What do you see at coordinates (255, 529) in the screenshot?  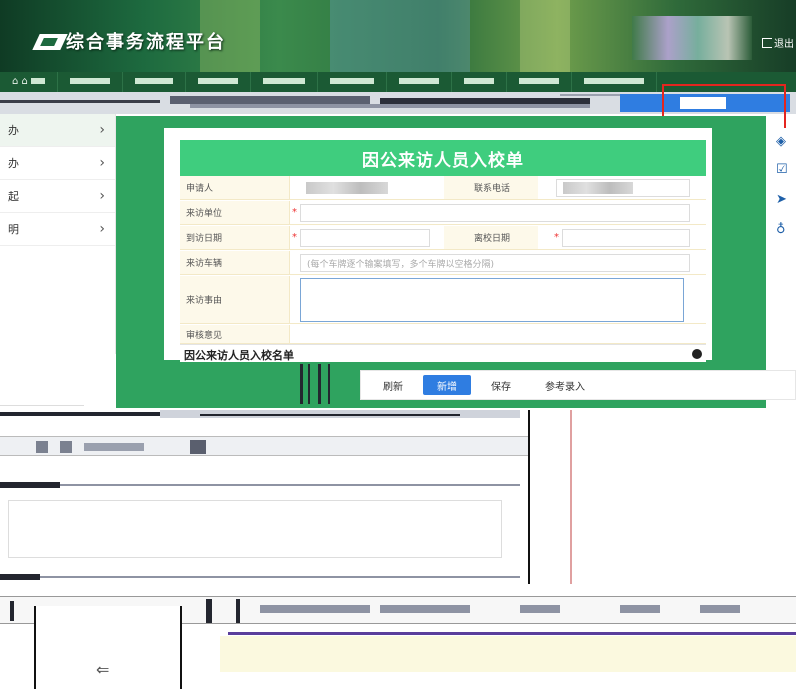 I see `opinion-textarea` at bounding box center [255, 529].